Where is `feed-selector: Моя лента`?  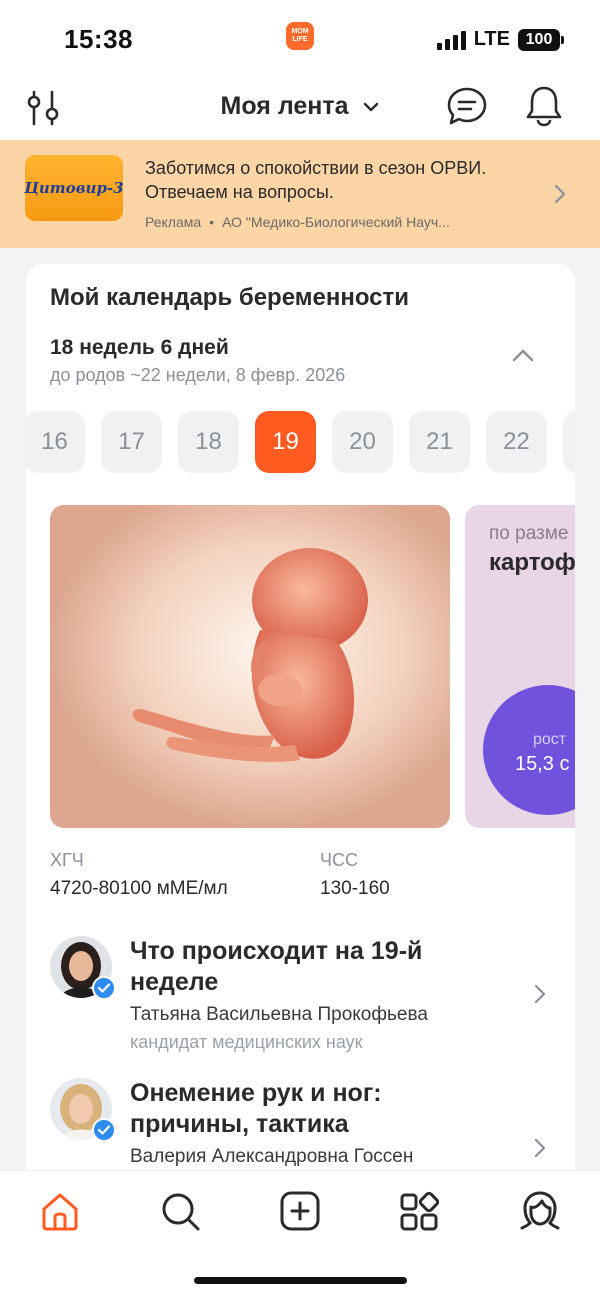 feed-selector: Моя лента is located at coordinates (300, 106).